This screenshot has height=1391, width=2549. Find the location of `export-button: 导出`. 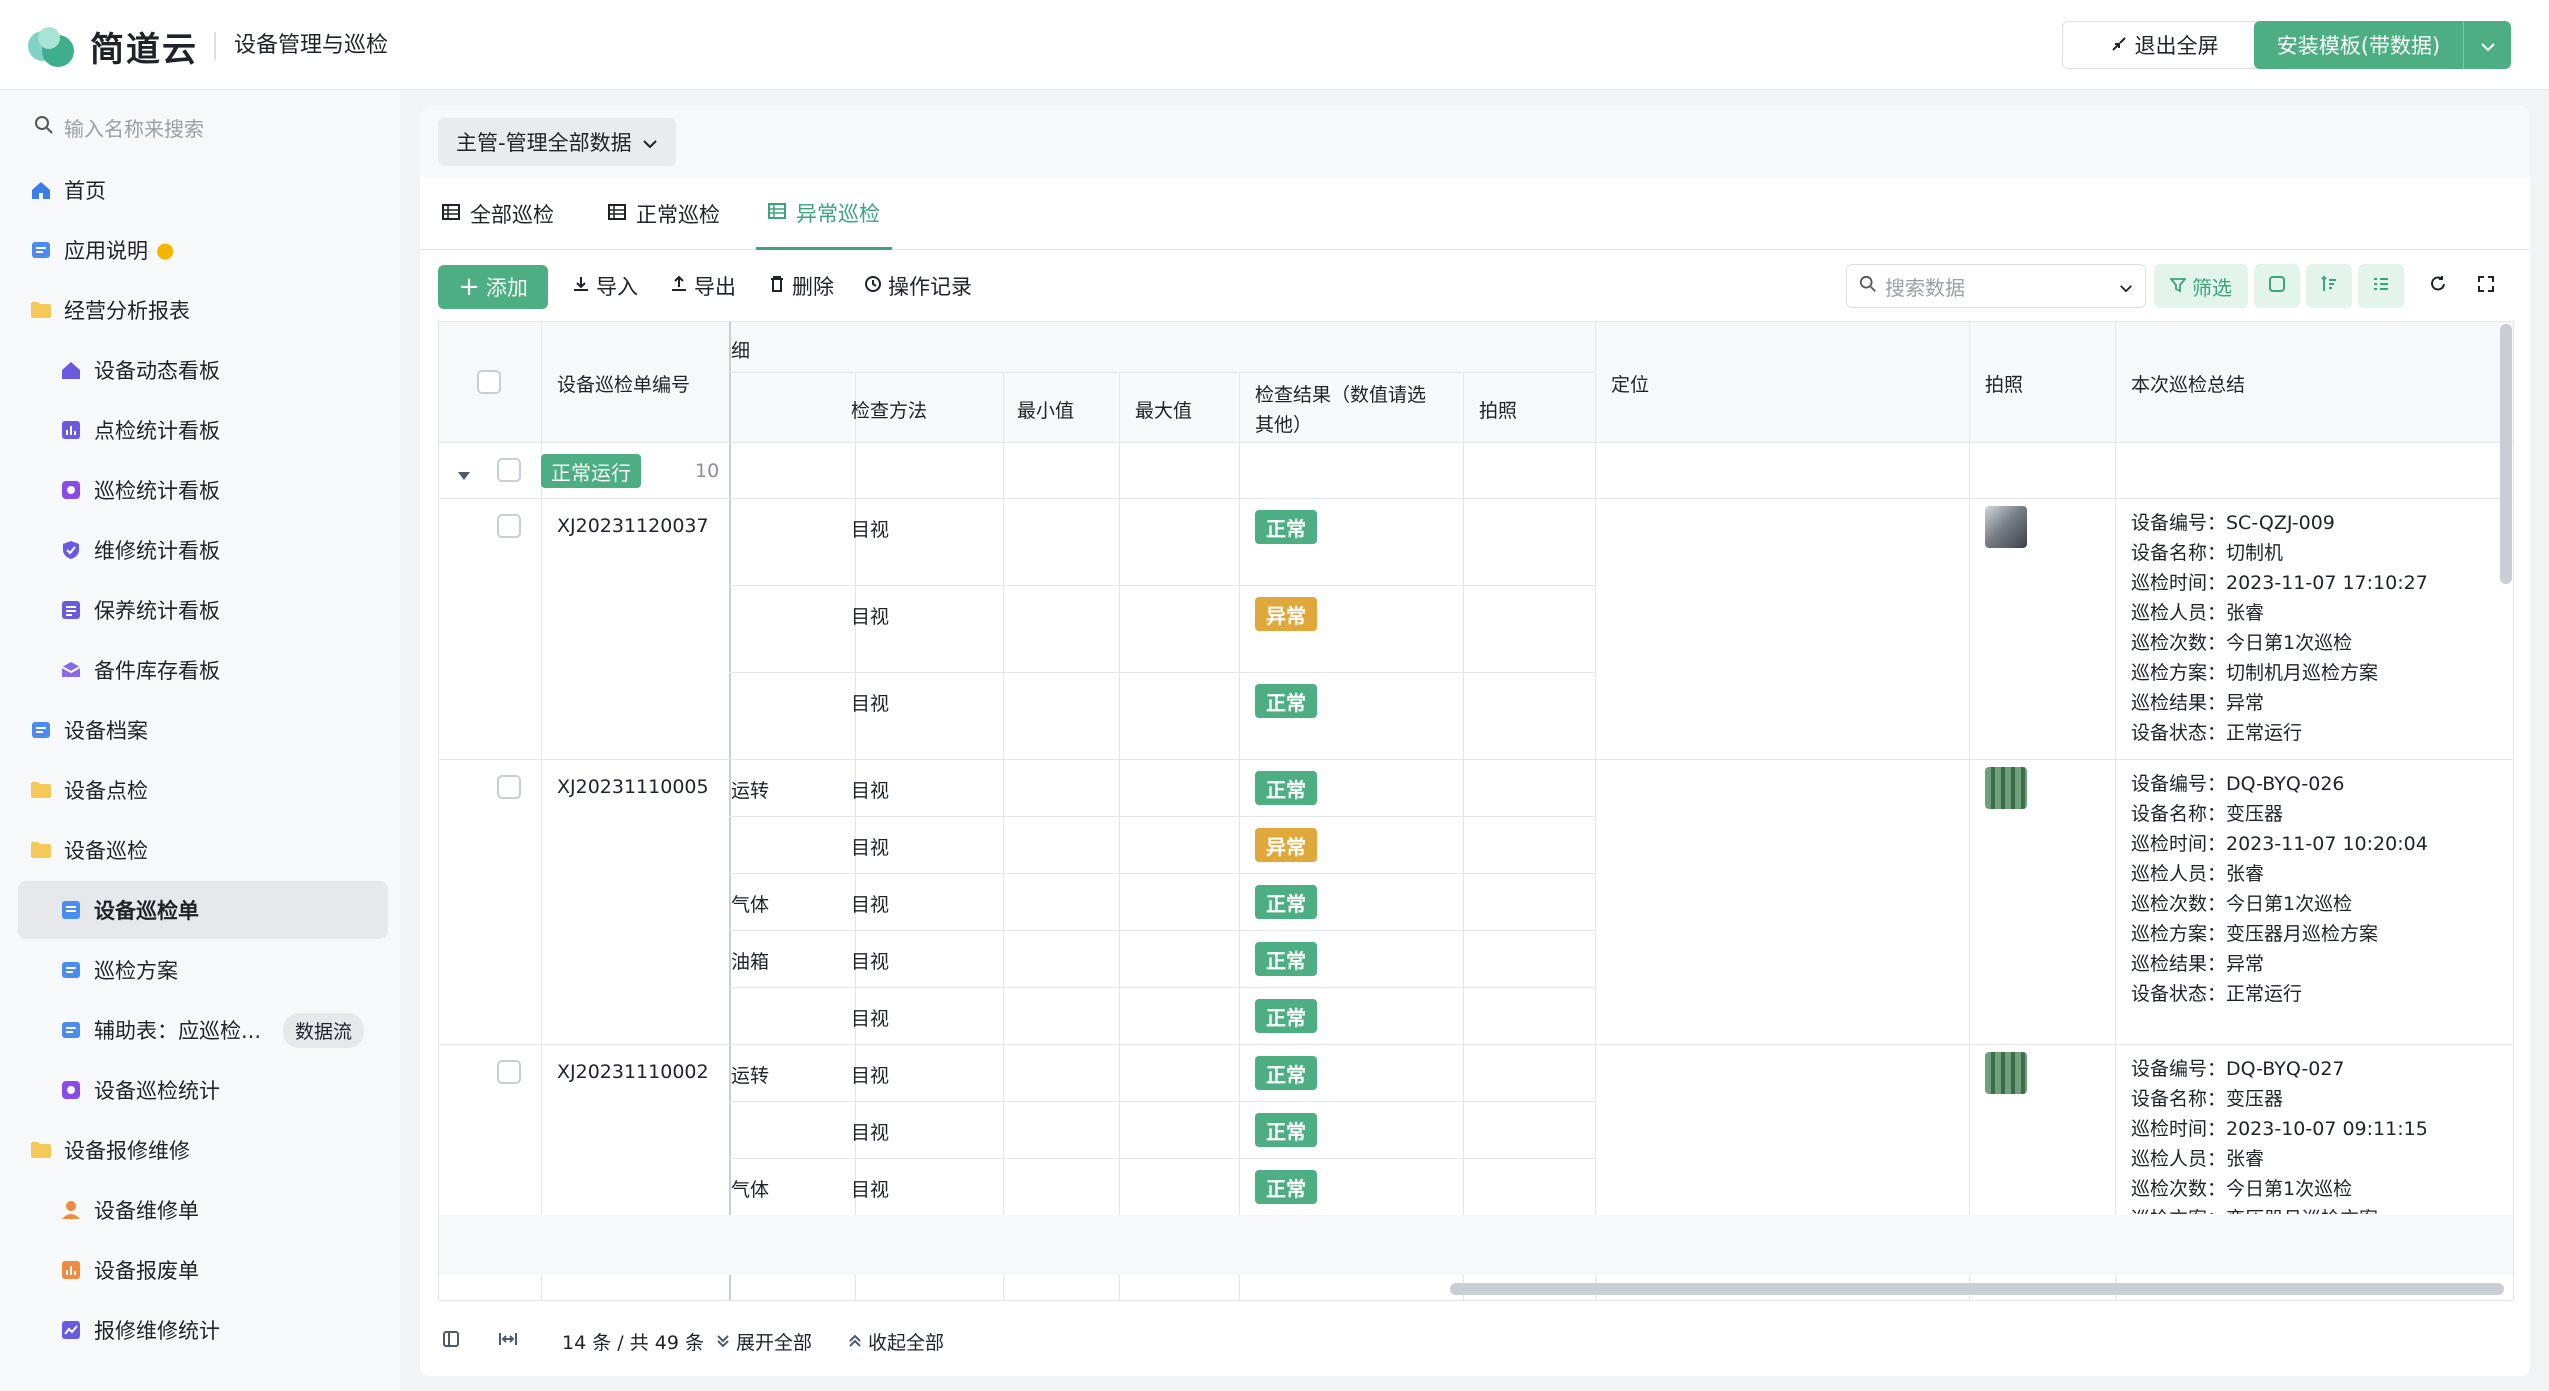

export-button: 导出 is located at coordinates (703, 286).